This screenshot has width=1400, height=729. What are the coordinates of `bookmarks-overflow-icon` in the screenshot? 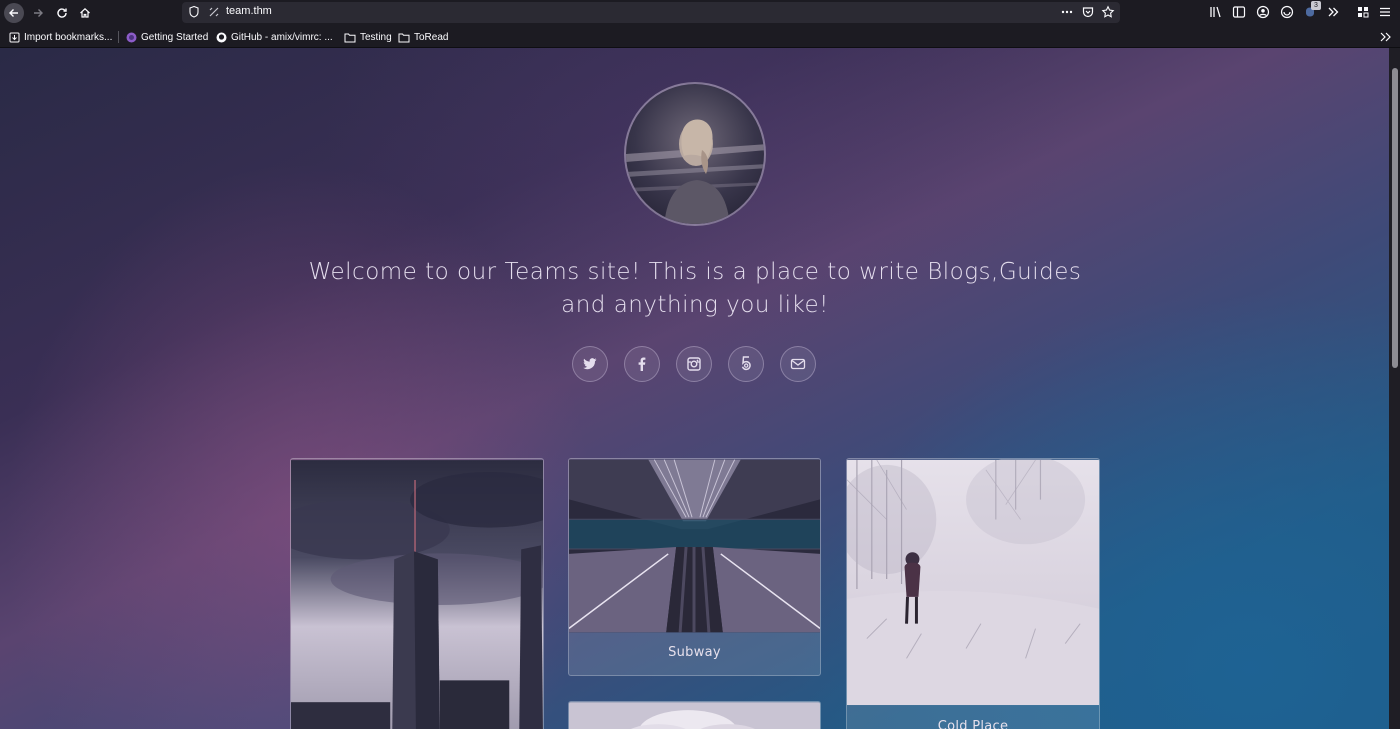 It's located at (1386, 37).